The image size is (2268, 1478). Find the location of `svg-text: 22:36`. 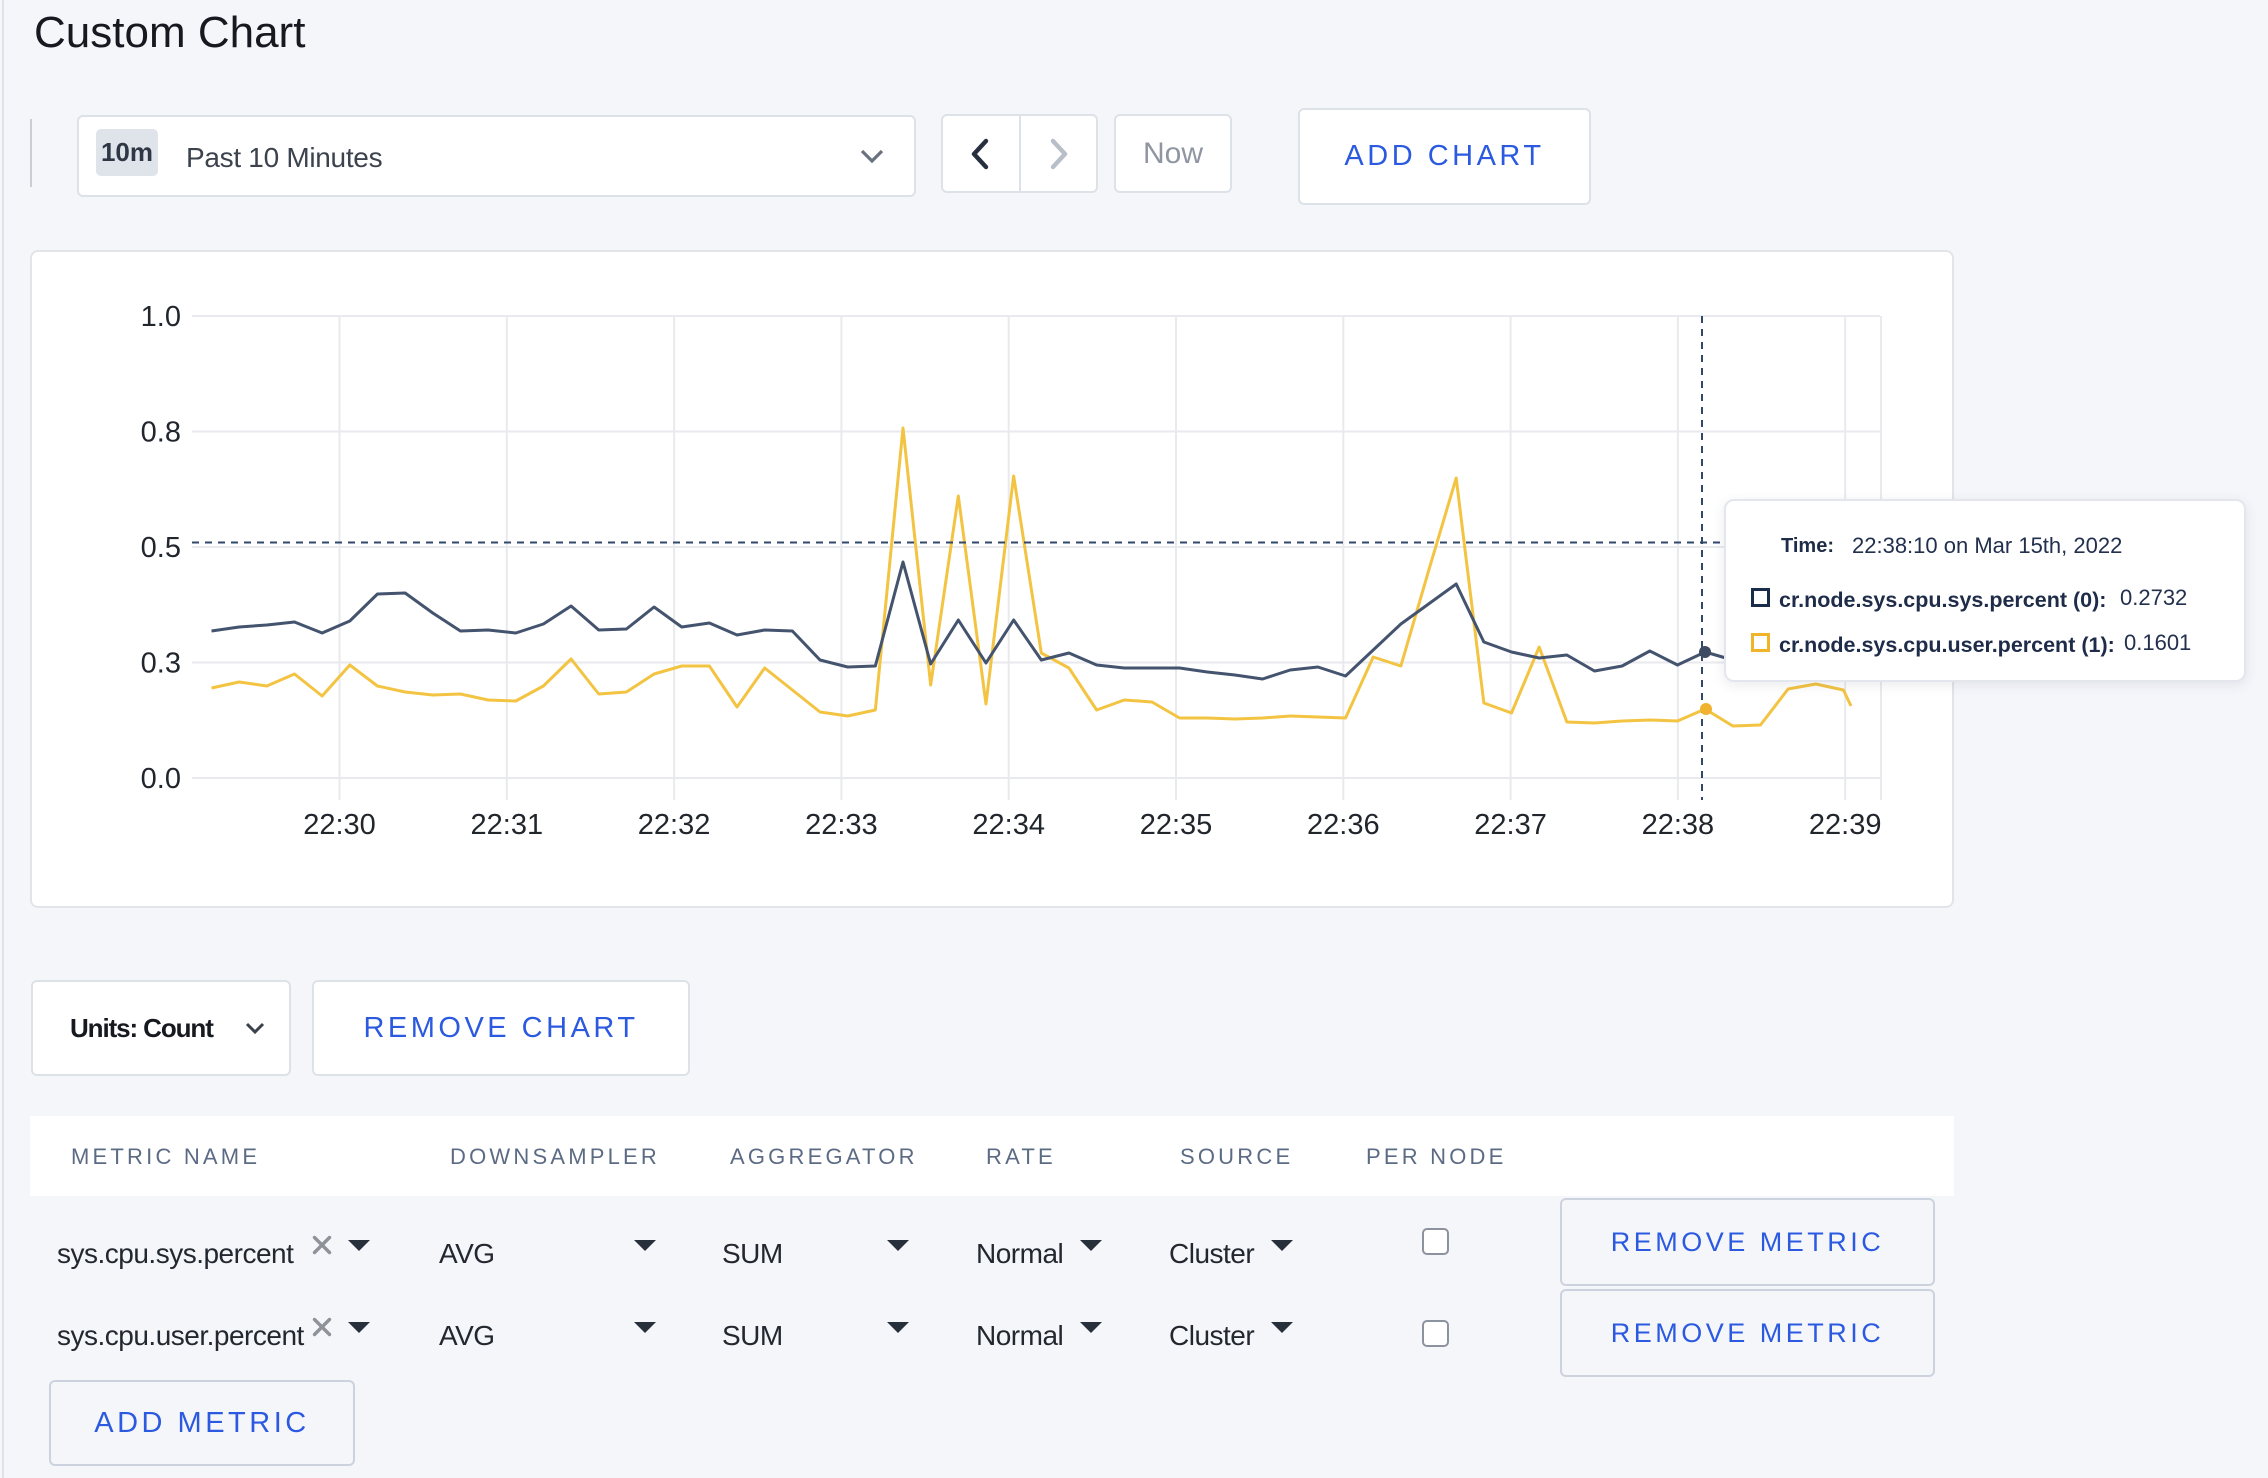

svg-text: 22:36 is located at coordinates (1343, 825).